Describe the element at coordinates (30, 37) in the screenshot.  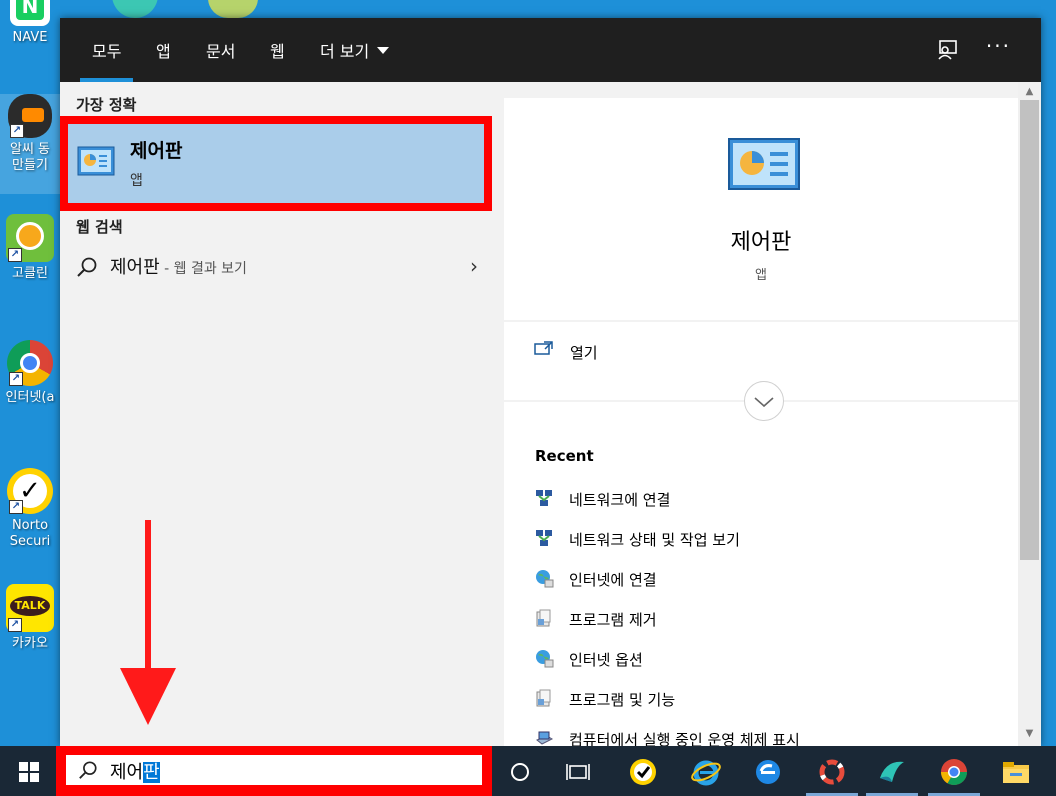
I see `desktop-icon-label: NAVE` at that location.